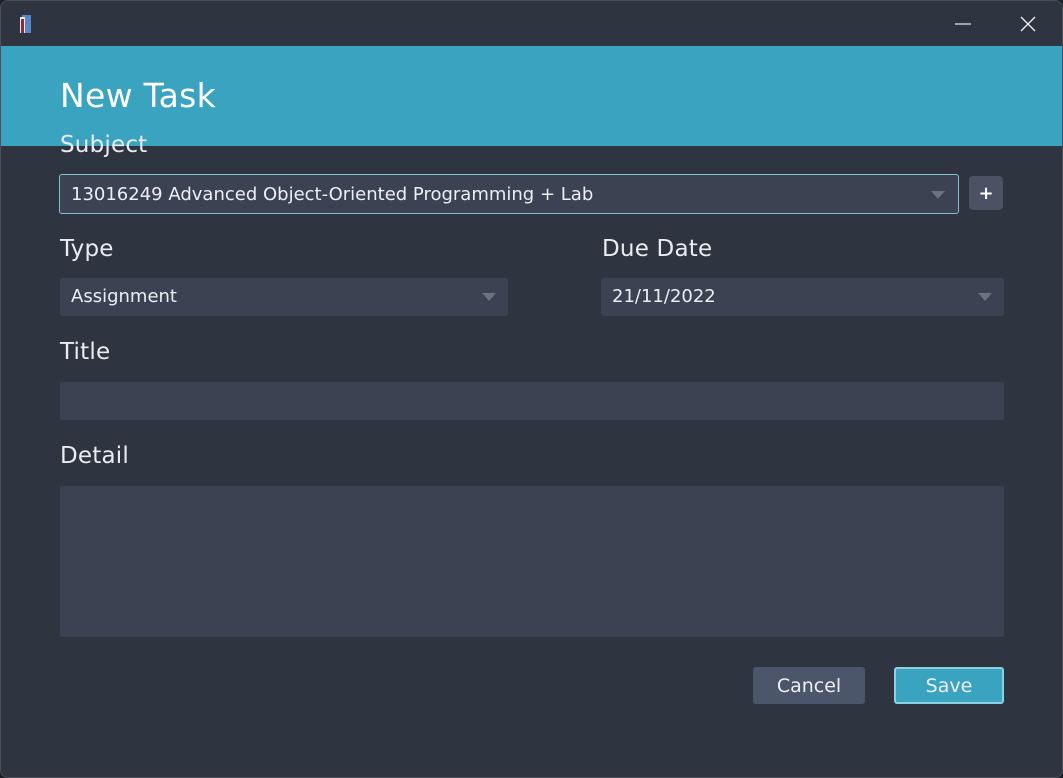 The width and height of the screenshot is (1063, 778). Describe the element at coordinates (94, 456) in the screenshot. I see `detail-label: Detail` at that location.